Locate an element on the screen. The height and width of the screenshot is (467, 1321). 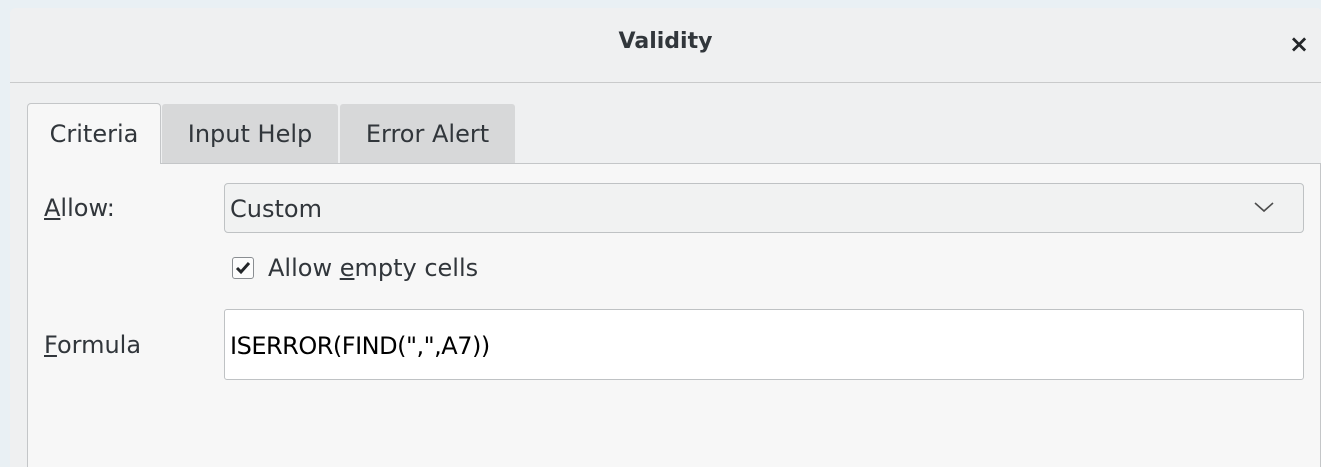
close-icon: × is located at coordinates (1299, 44).